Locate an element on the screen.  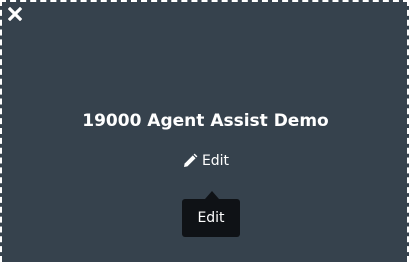
edit-link: Edit is located at coordinates (205, 161).